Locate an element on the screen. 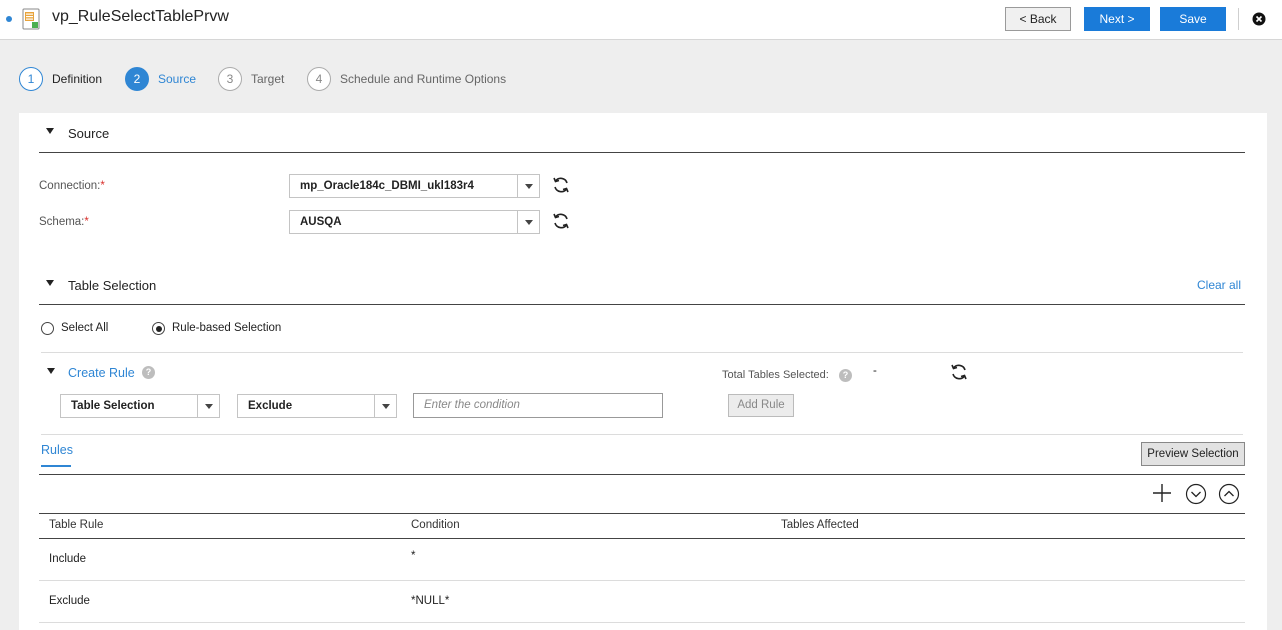  schema-value: AUSQA is located at coordinates (321, 222).